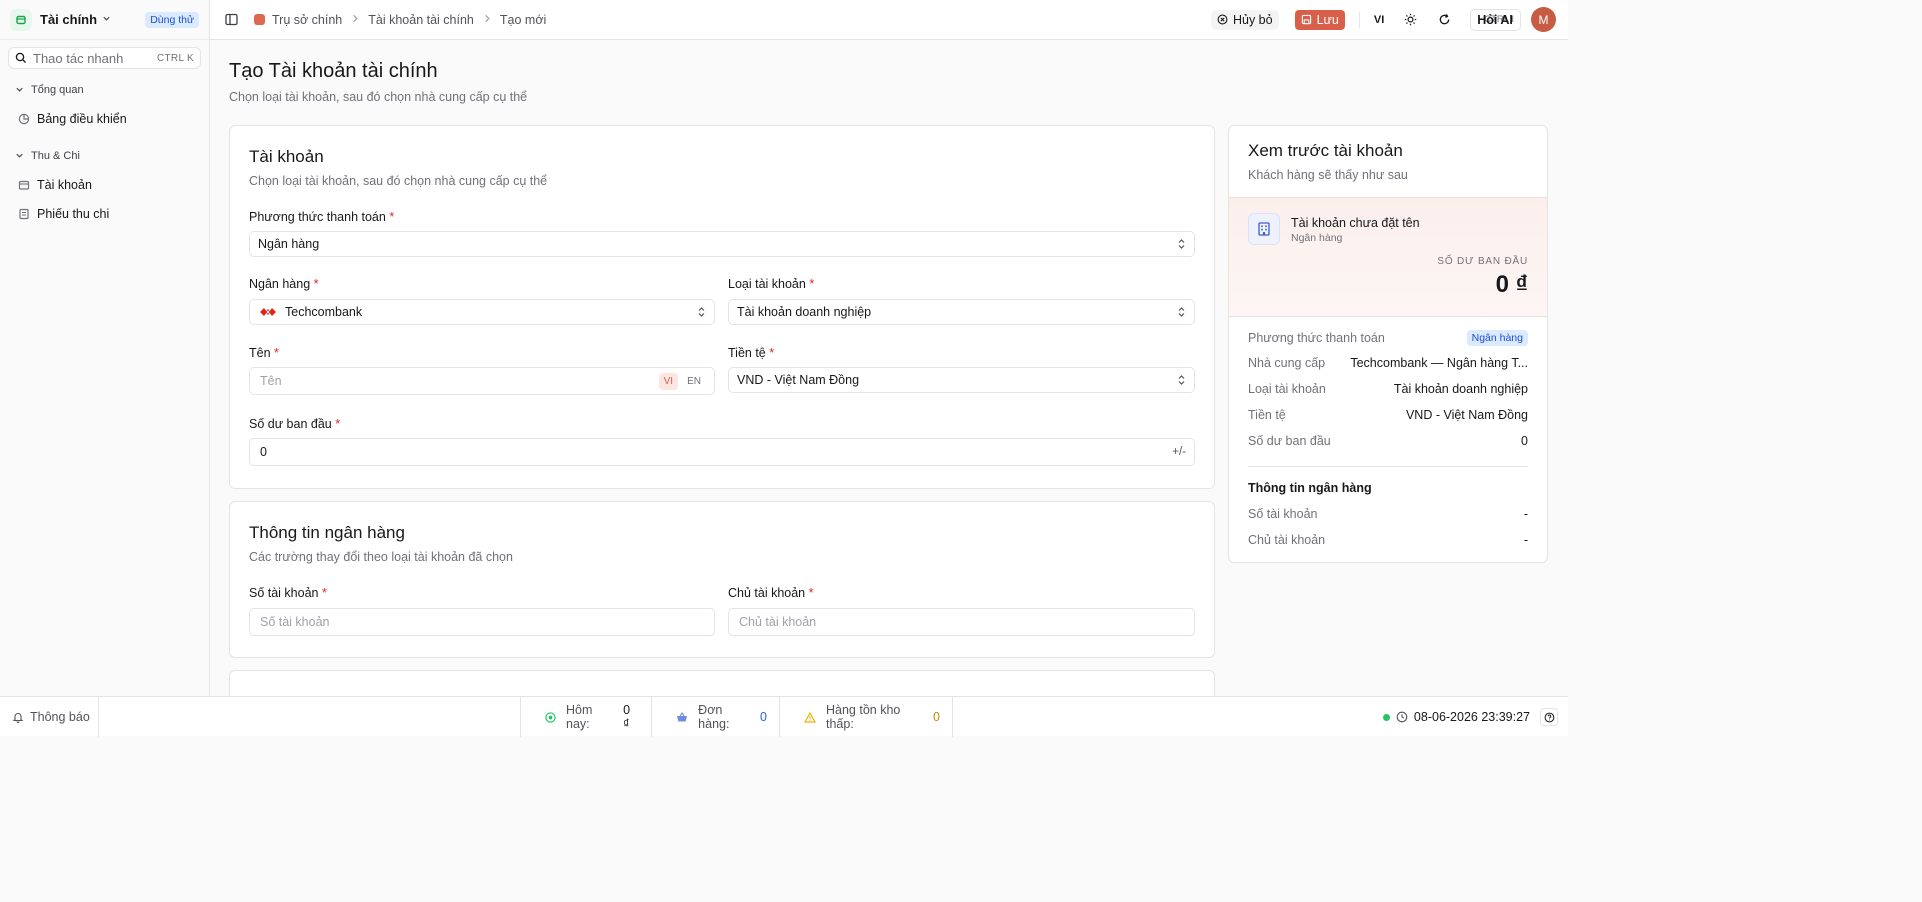 Image resolution: width=1922 pixels, height=902 pixels. Describe the element at coordinates (104, 156) in the screenshot. I see `sidebar-group-income-expense: Thu & Chi` at that location.